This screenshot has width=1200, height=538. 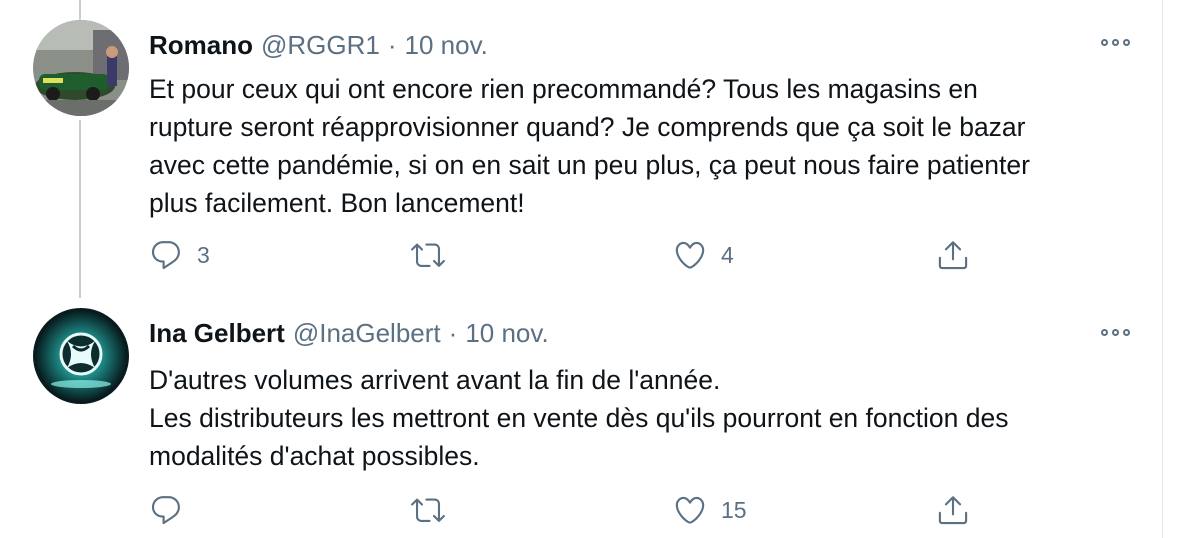 I want to click on user-handle: @InaGelbert, so click(x=367, y=333).